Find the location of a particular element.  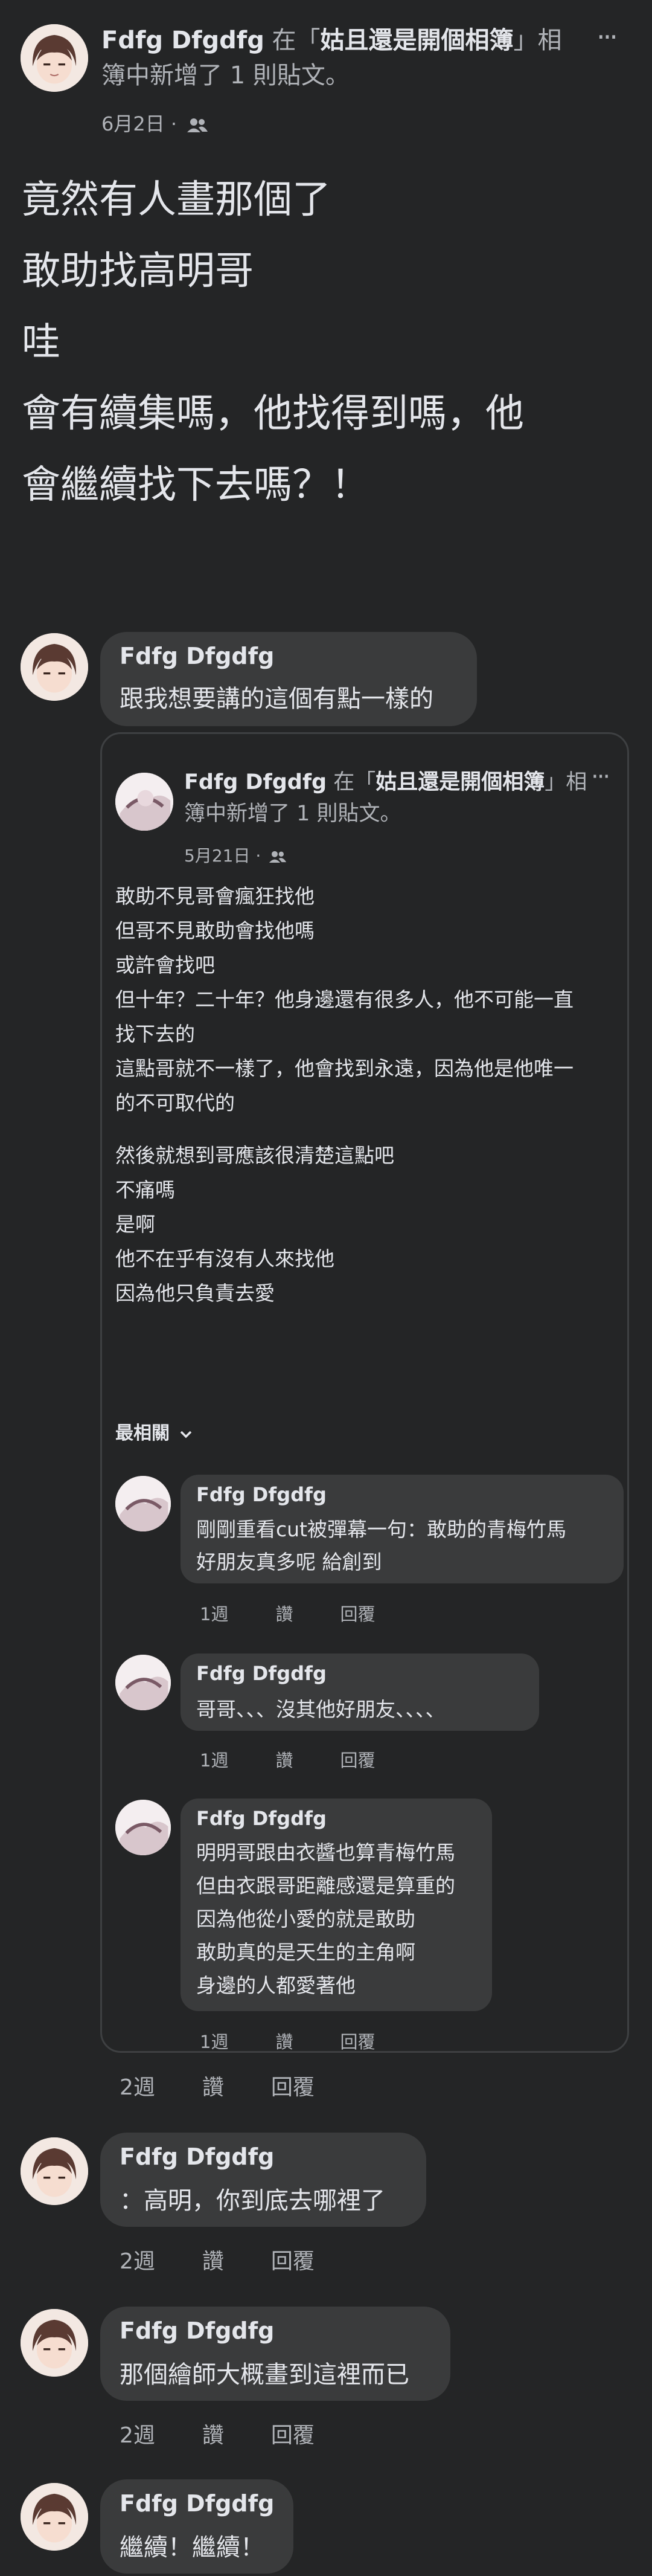

shared-line: 敢助不見哥會瘋狂找他 is located at coordinates (215, 896).